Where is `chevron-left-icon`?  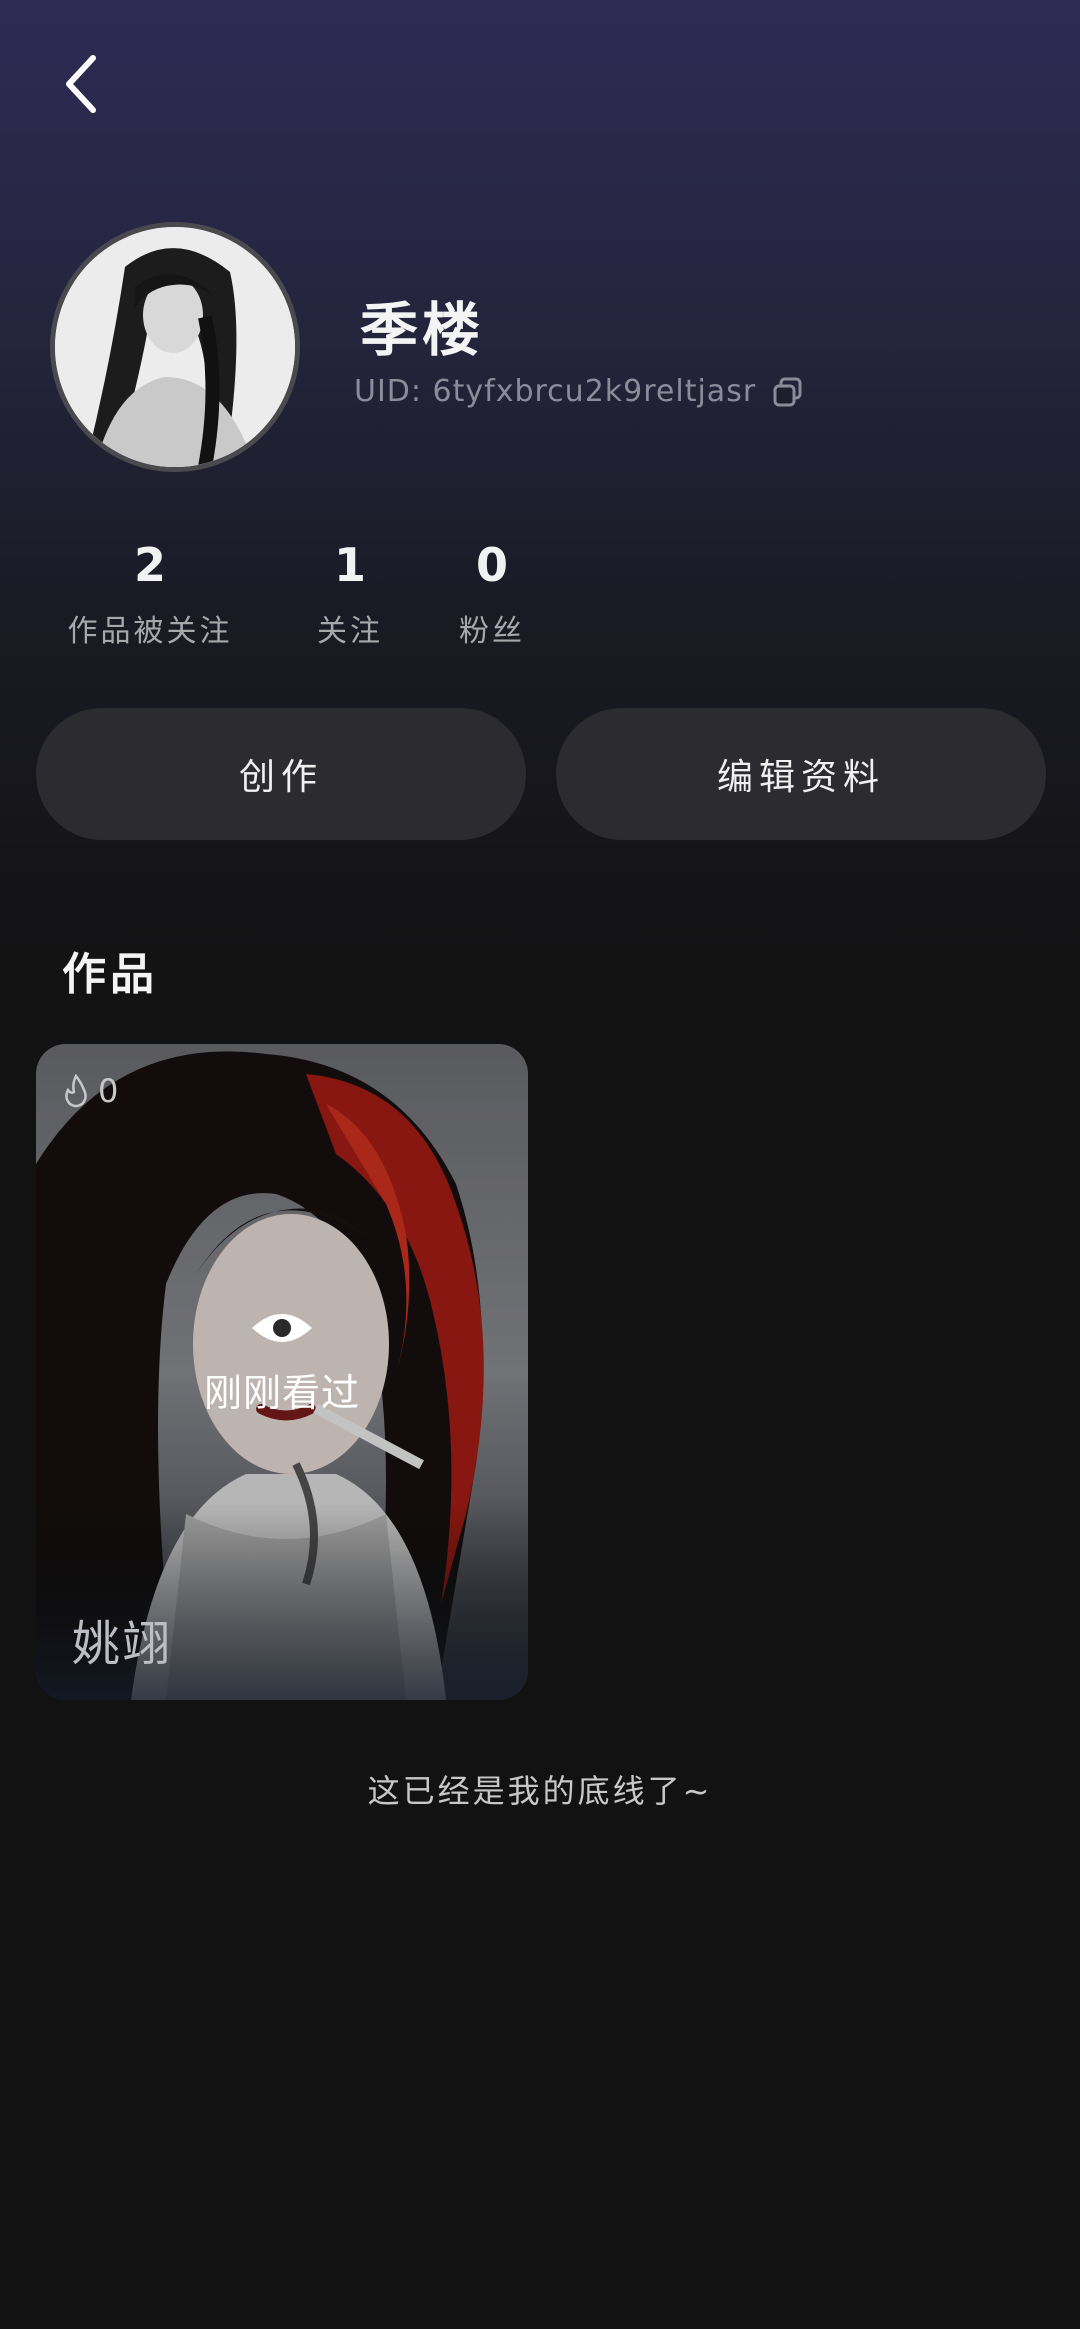
chevron-left-icon is located at coordinates (81, 84).